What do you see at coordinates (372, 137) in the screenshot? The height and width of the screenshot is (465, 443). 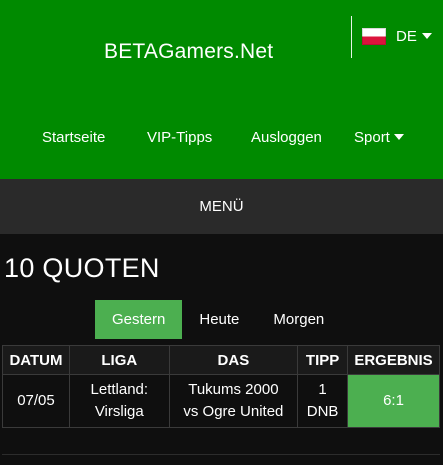 I see `nav-item-sport-label: Sport` at bounding box center [372, 137].